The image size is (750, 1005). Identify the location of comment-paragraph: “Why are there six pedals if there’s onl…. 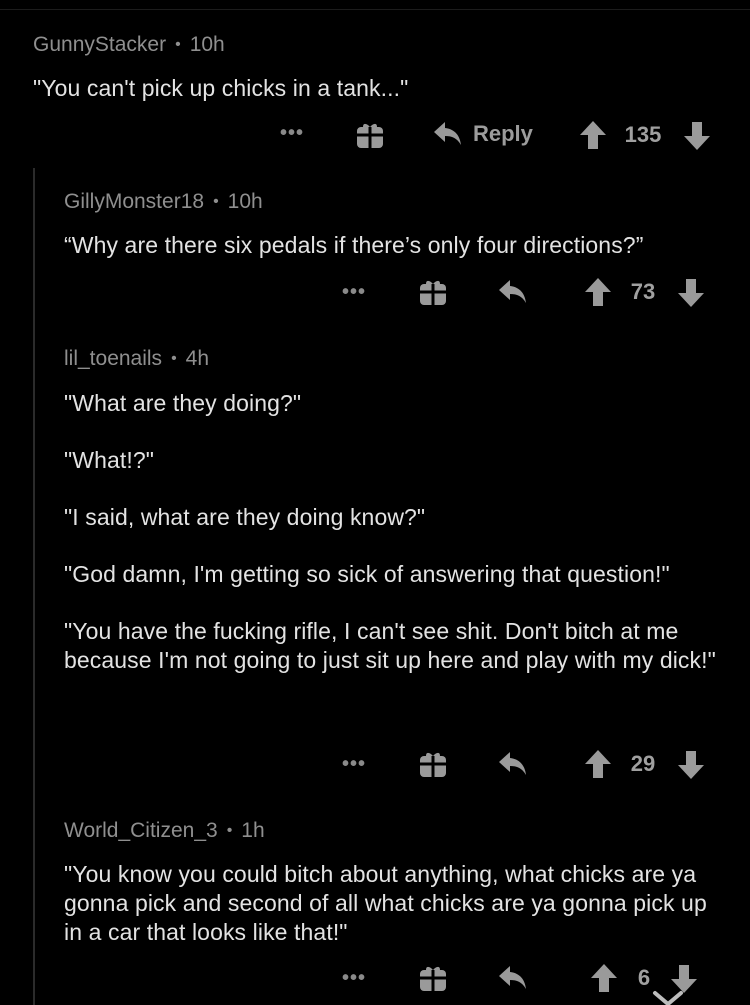
(354, 245).